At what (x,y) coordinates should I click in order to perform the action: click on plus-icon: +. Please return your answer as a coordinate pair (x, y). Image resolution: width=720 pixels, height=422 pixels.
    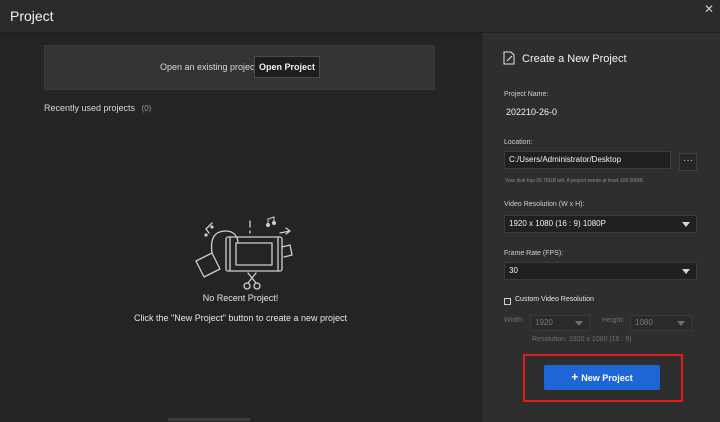
    Looking at the image, I should click on (575, 377).